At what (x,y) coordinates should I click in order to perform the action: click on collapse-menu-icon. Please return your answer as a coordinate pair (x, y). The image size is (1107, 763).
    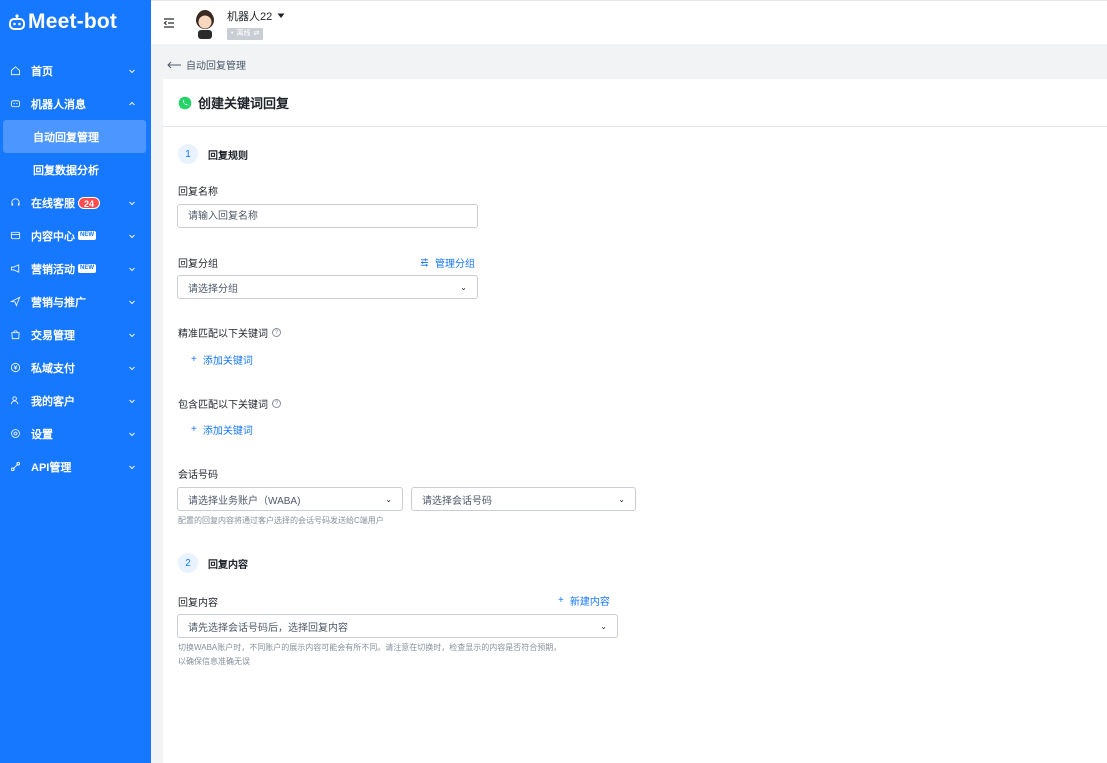
    Looking at the image, I should click on (169, 23).